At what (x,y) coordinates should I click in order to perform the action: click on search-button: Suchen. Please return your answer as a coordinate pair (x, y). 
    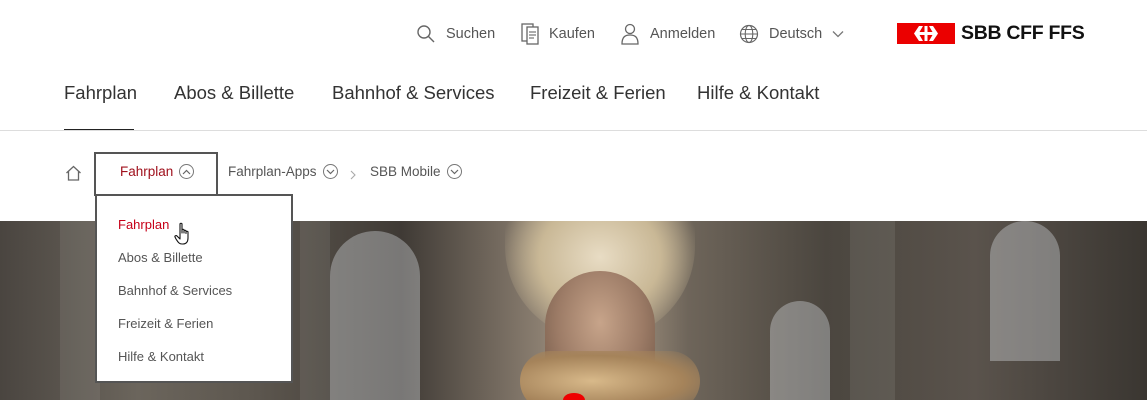
    Looking at the image, I should click on (455, 34).